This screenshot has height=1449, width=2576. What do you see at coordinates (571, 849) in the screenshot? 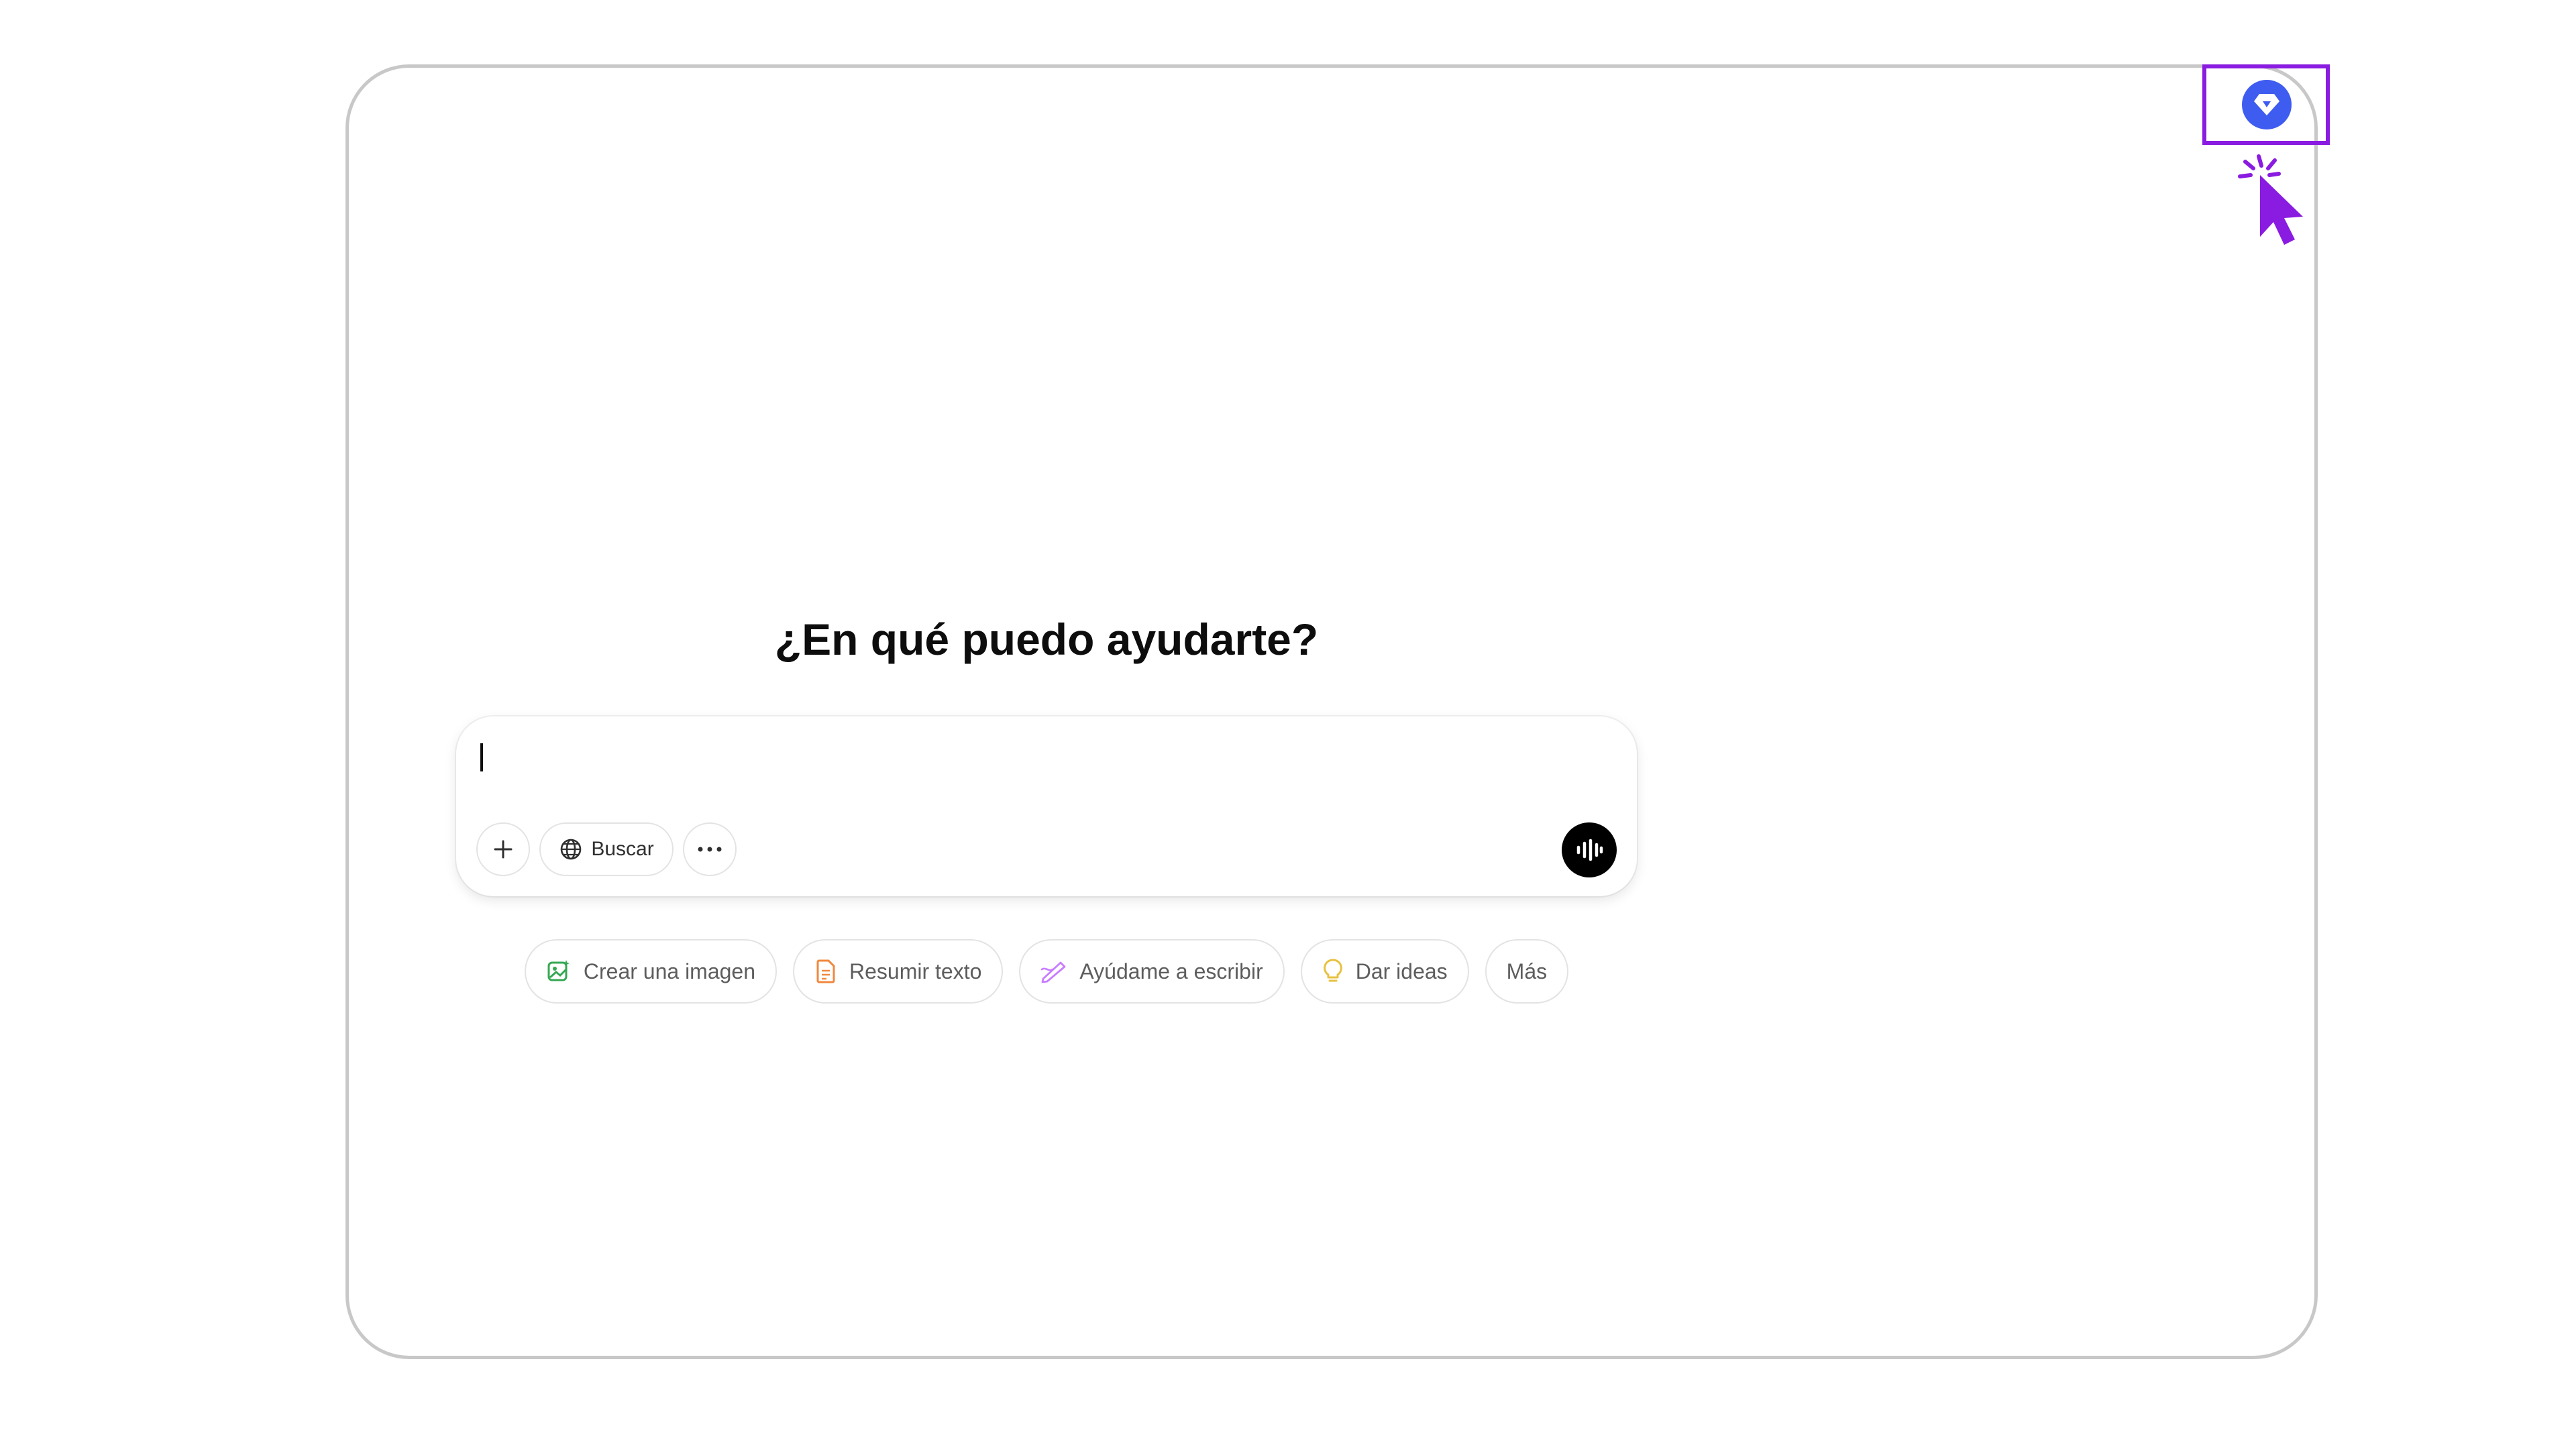
I see `globe-icon` at bounding box center [571, 849].